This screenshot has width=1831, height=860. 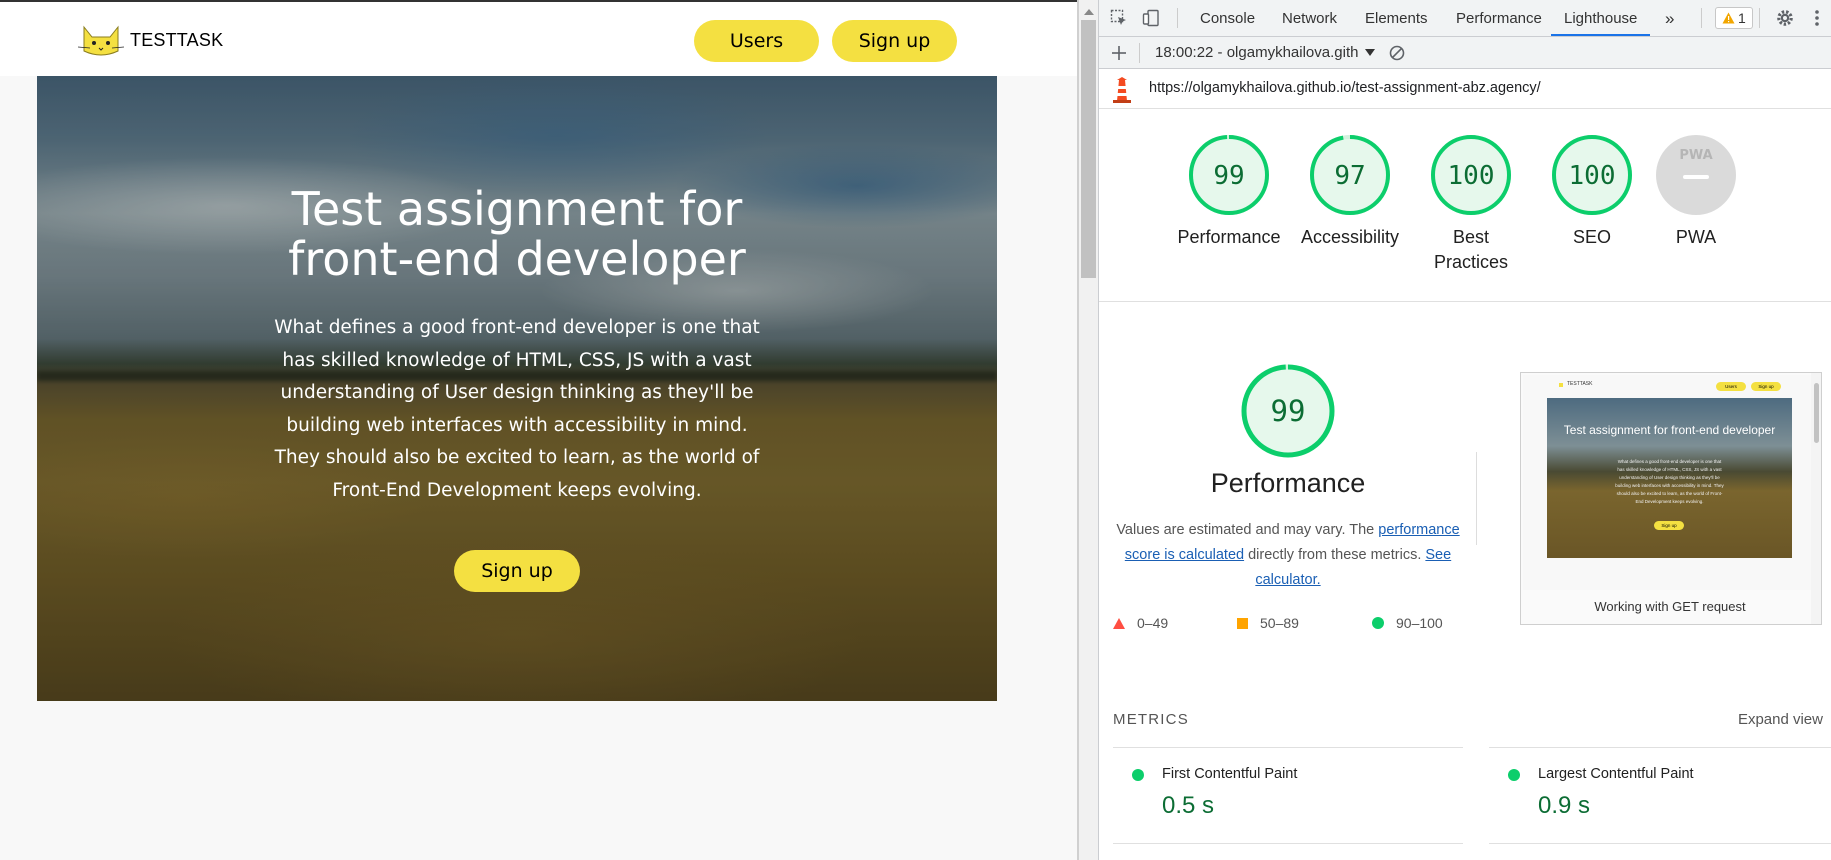 What do you see at coordinates (1669, 18) in the screenshot?
I see `more-tabs-icon: »` at bounding box center [1669, 18].